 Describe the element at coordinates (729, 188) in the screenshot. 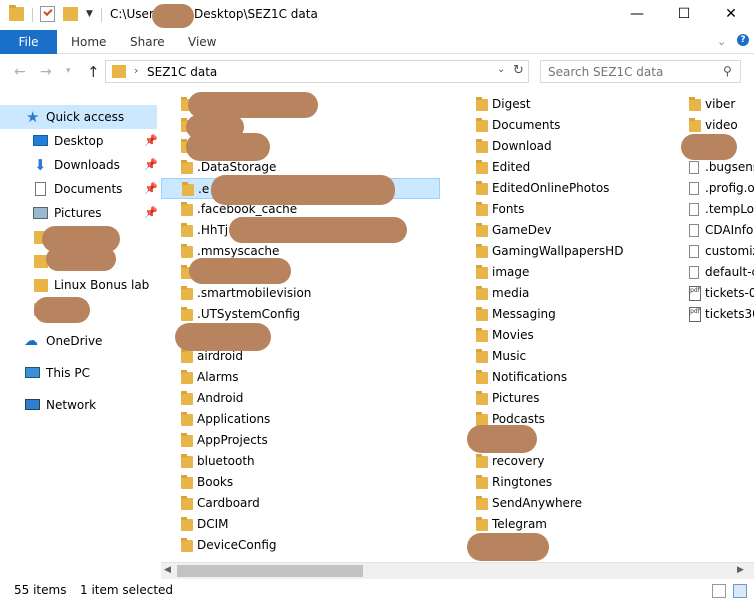

I see `file-name: .profig.os` at that location.